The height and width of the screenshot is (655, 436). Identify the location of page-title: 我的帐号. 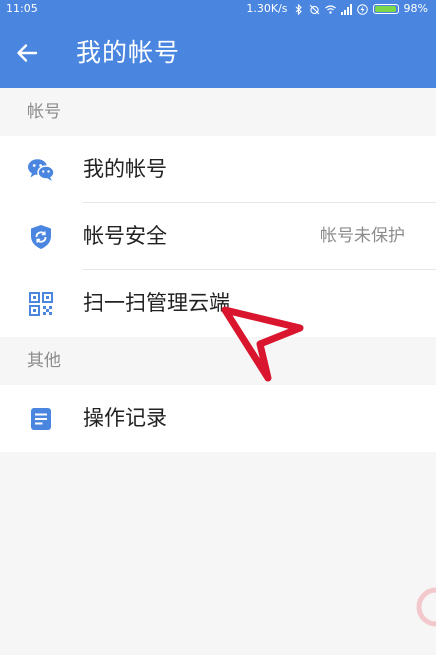
(128, 52).